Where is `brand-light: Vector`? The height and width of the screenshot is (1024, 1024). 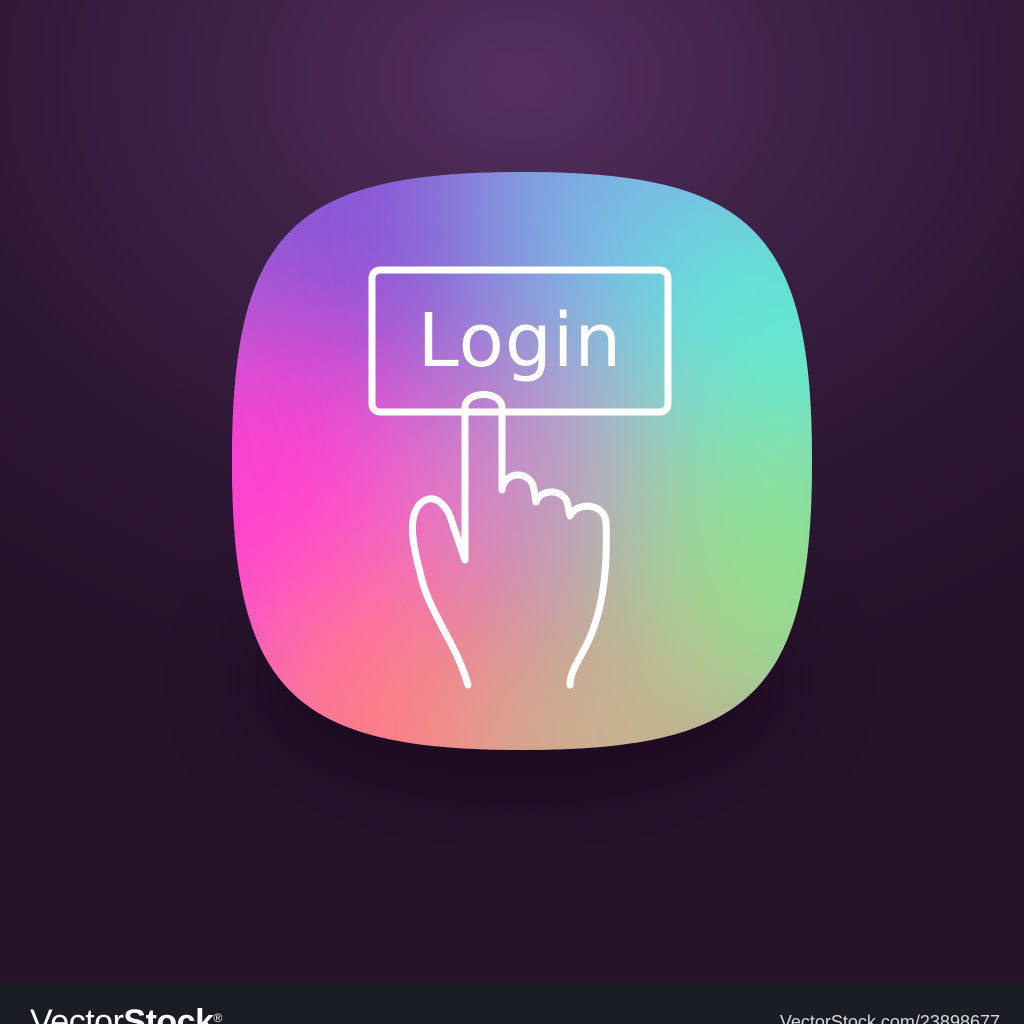
brand-light: Vector is located at coordinates (77, 1013).